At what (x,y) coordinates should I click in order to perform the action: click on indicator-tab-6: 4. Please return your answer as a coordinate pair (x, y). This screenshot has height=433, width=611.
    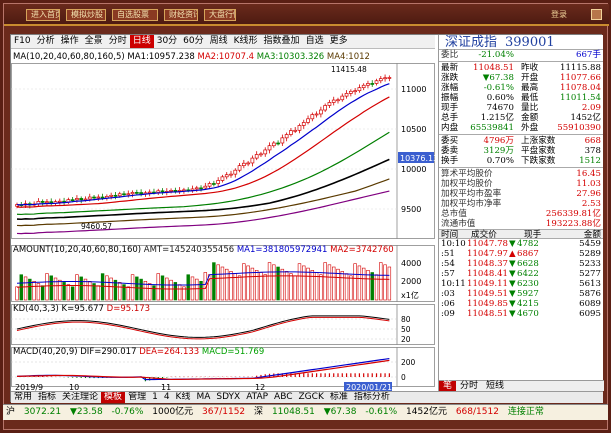
    Looking at the image, I should click on (167, 397).